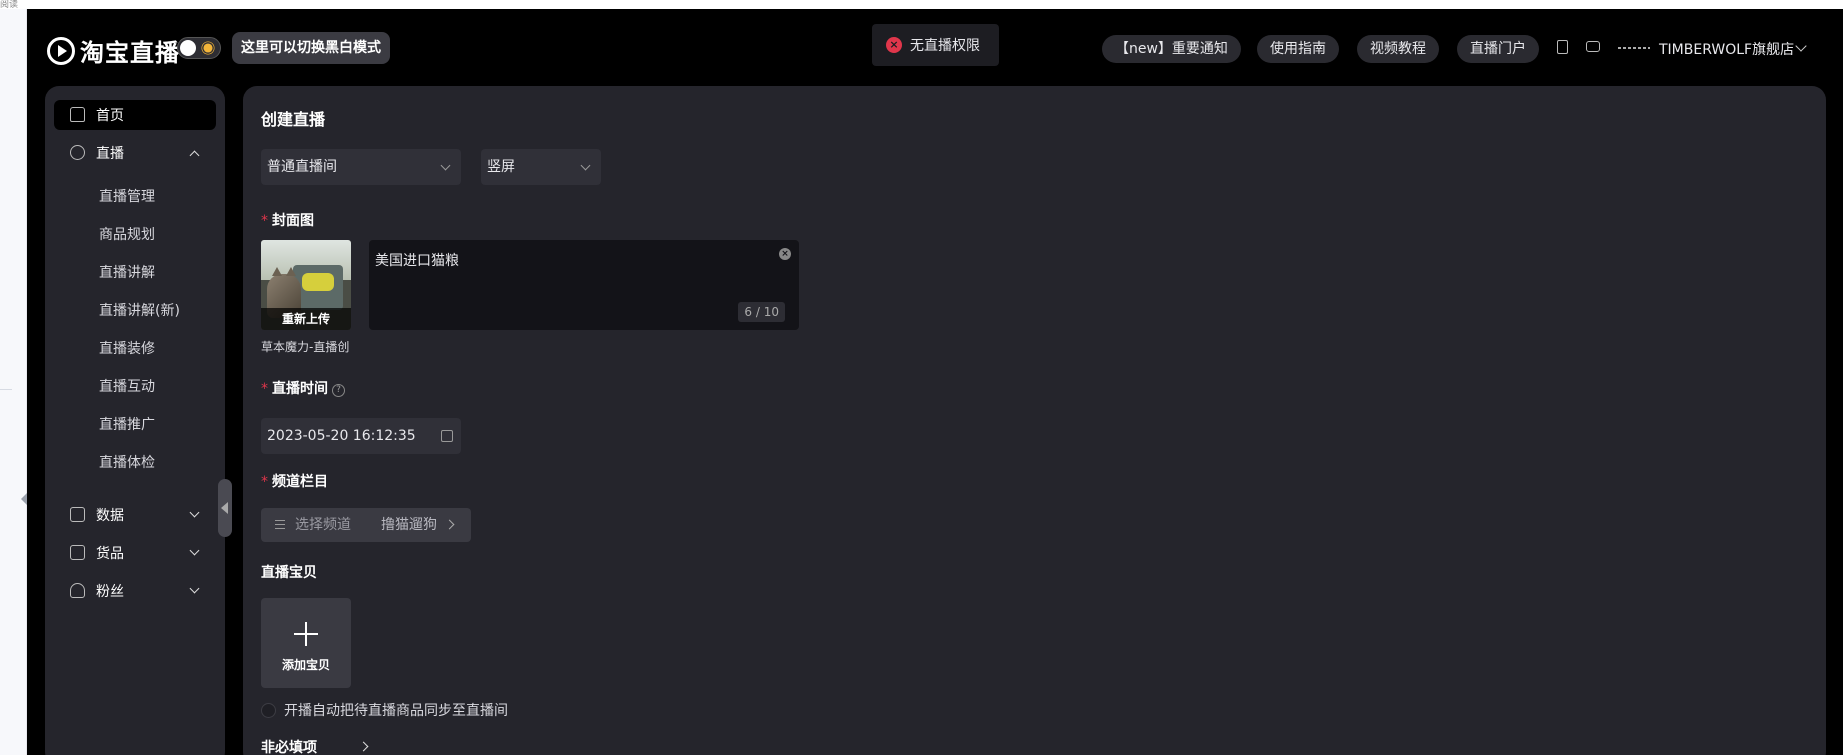 The width and height of the screenshot is (1843, 755). What do you see at coordinates (1398, 49) in the screenshot?
I see `video-tutorial-link: 视频教程` at bounding box center [1398, 49].